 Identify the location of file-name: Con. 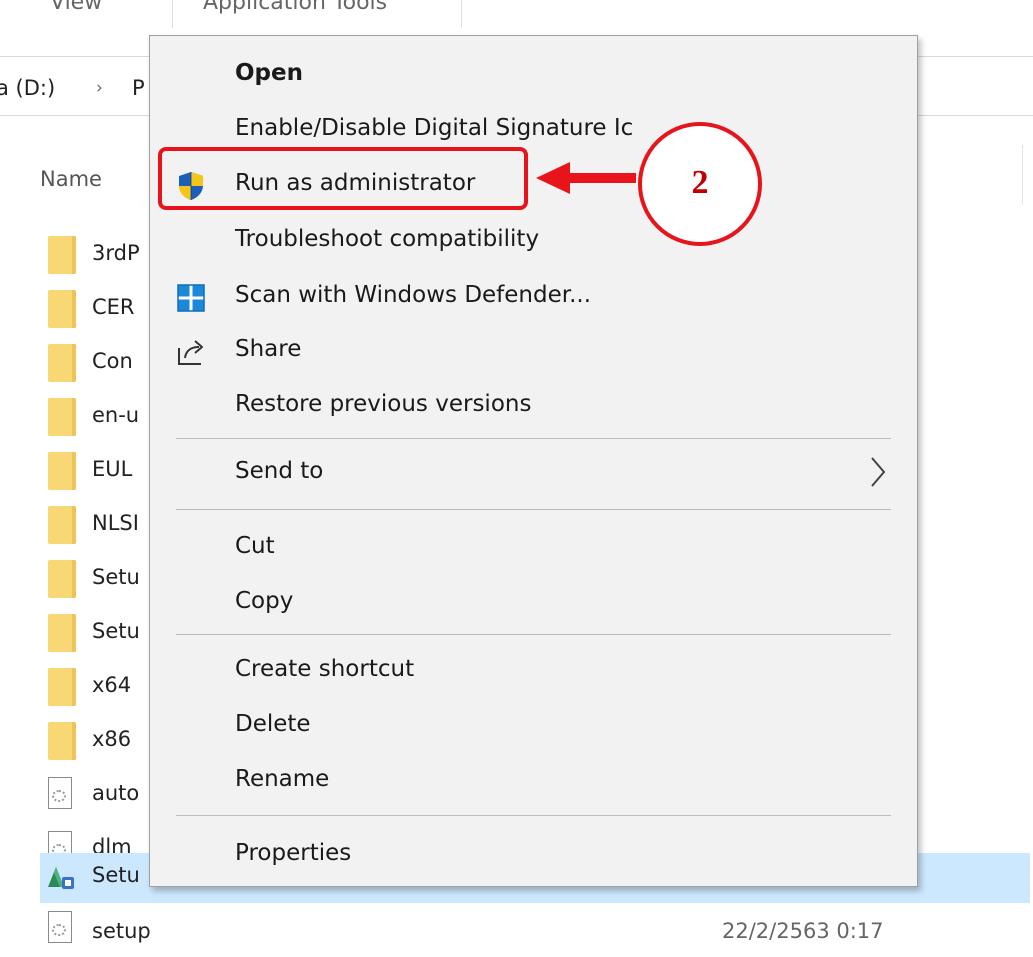
(112, 361).